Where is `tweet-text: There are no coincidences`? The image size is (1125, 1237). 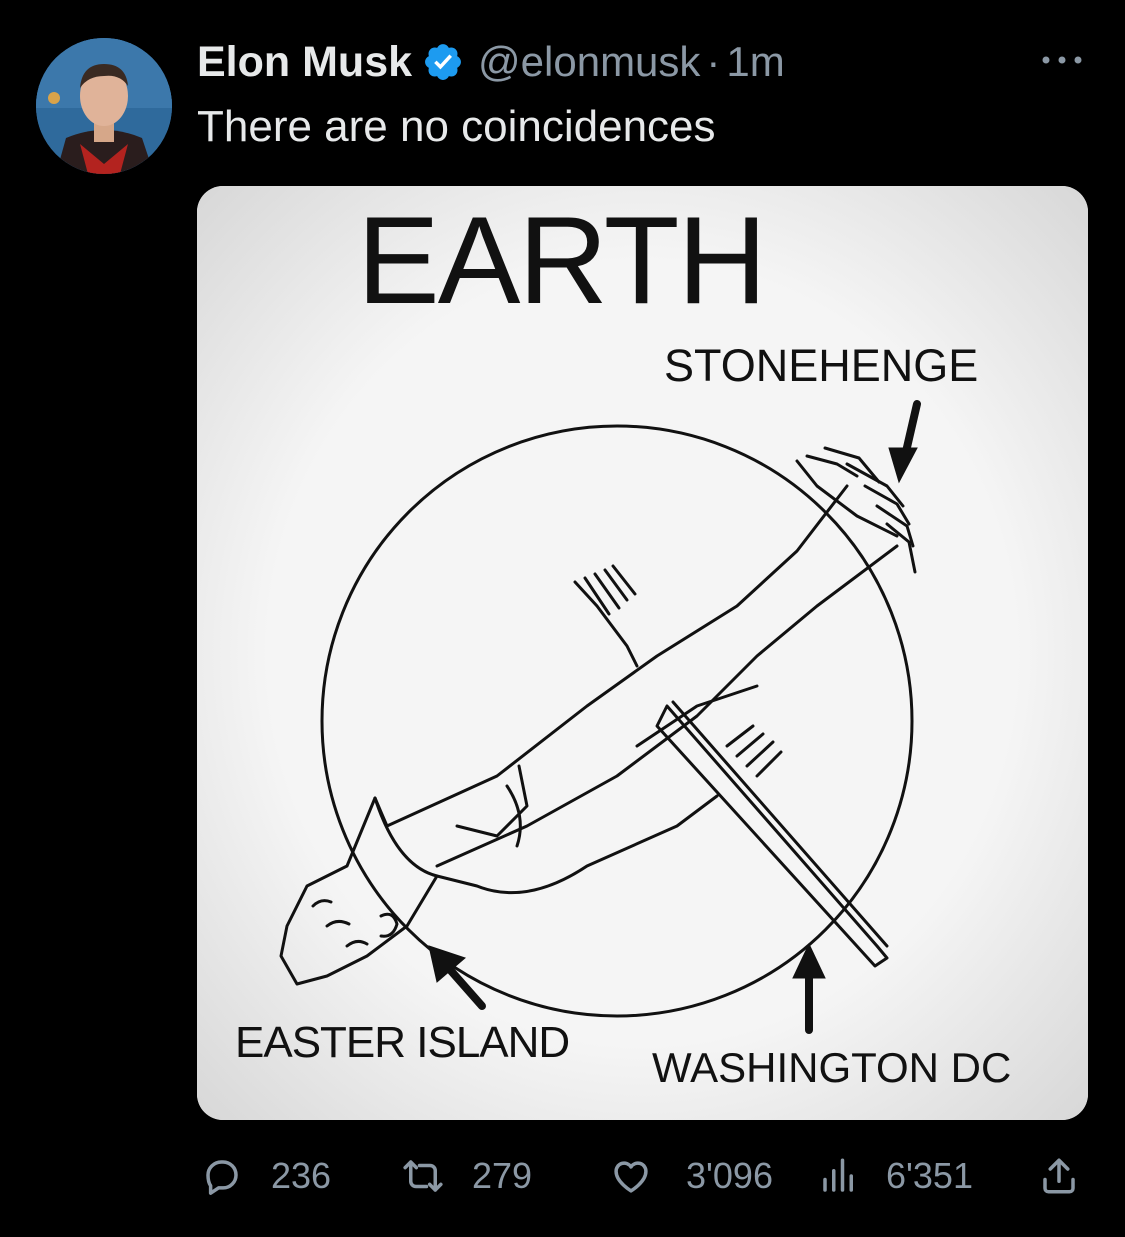 tweet-text: There are no coincidences is located at coordinates (456, 126).